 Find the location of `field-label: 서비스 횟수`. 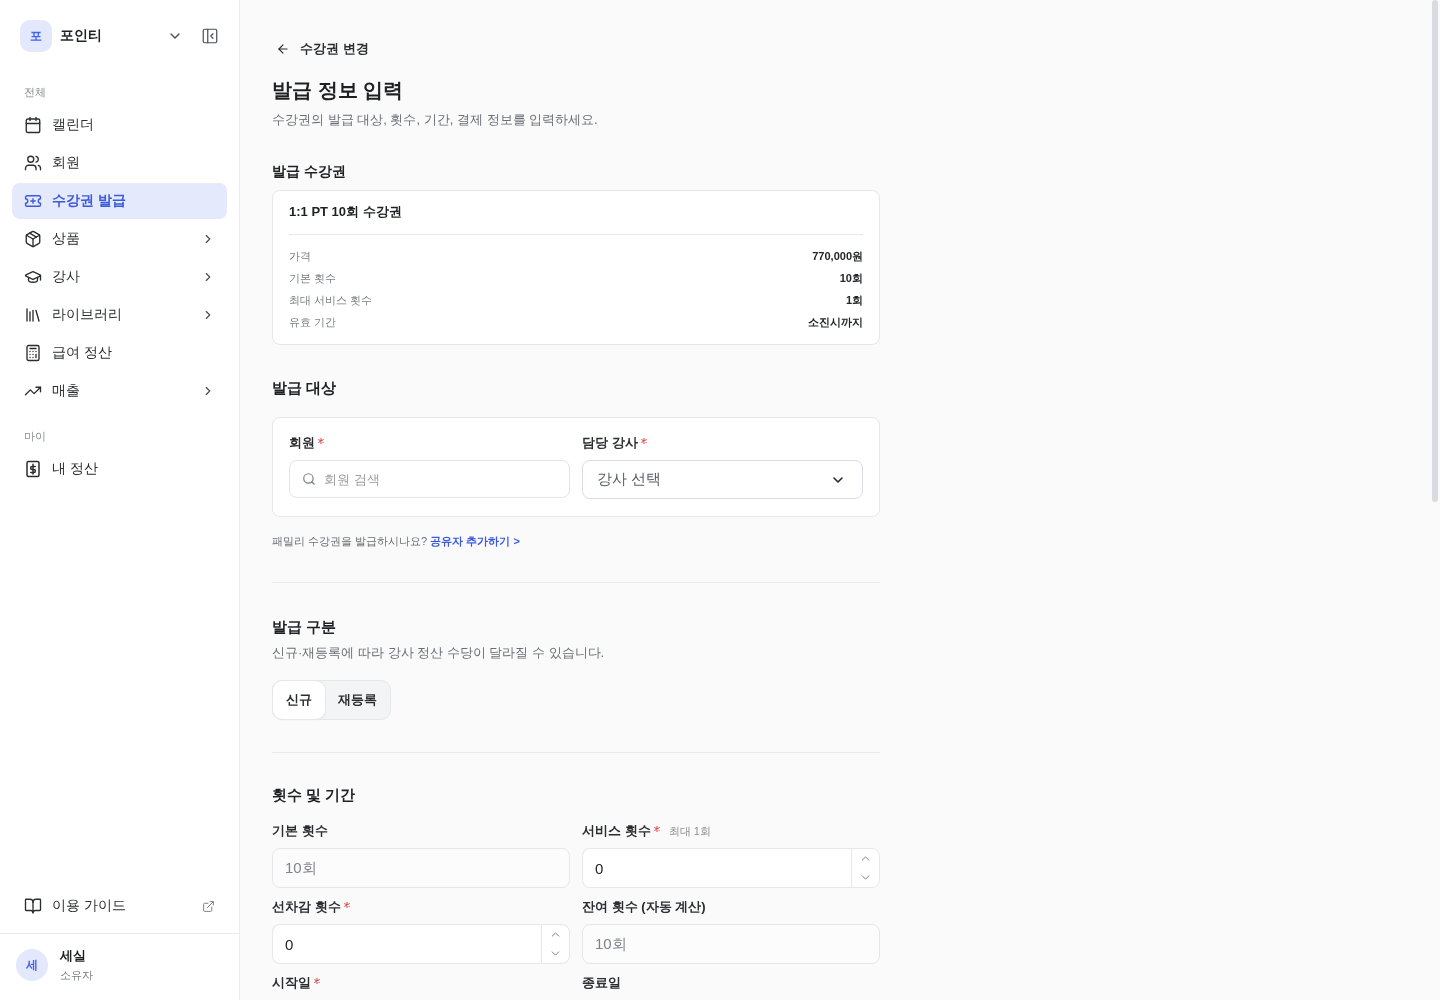

field-label: 서비스 횟수 is located at coordinates (616, 831).